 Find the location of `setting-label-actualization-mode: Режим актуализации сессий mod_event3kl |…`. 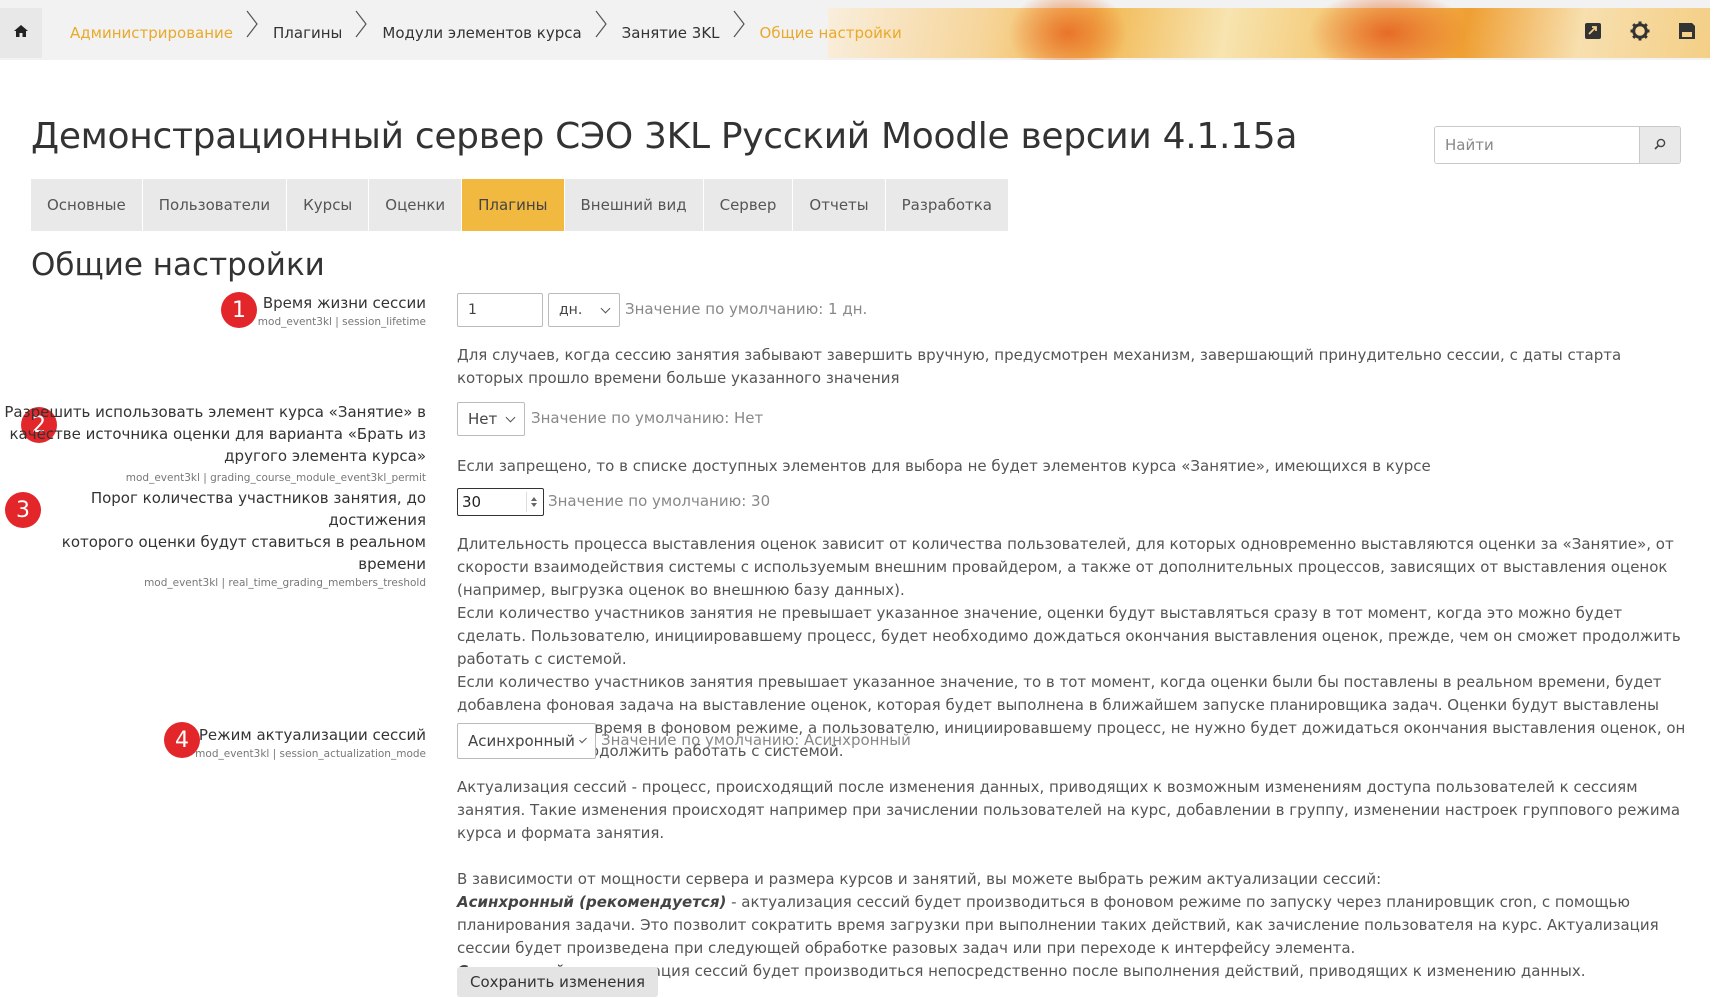

setting-label-actualization-mode: Режим актуализации сессий mod_event3kl |… is located at coordinates (310, 743).